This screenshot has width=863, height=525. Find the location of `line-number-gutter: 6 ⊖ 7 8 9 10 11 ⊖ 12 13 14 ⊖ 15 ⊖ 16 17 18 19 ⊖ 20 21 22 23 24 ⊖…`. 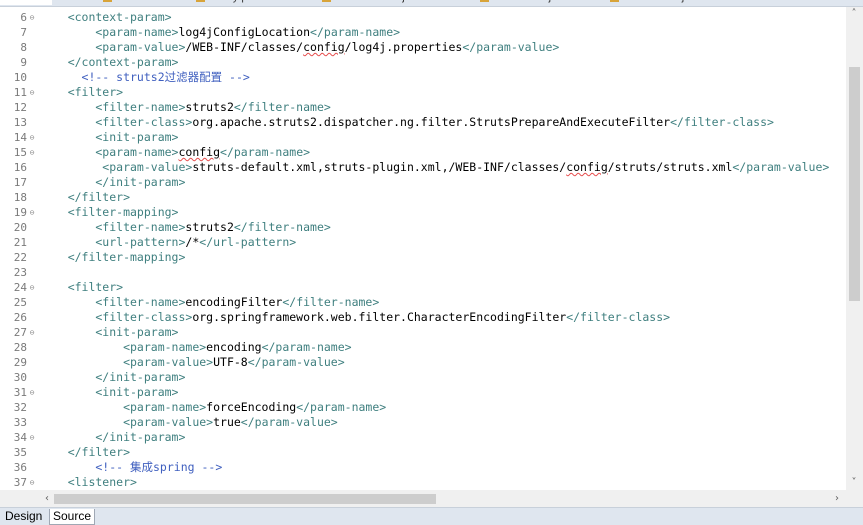

line-number-gutter: 6 ⊖ 7 8 9 10 11 ⊖ 12 13 14 ⊖ 15 ⊖ 16 17 18 19 ⊖ 20 21 22 23 24 ⊖… is located at coordinates (20, 248).